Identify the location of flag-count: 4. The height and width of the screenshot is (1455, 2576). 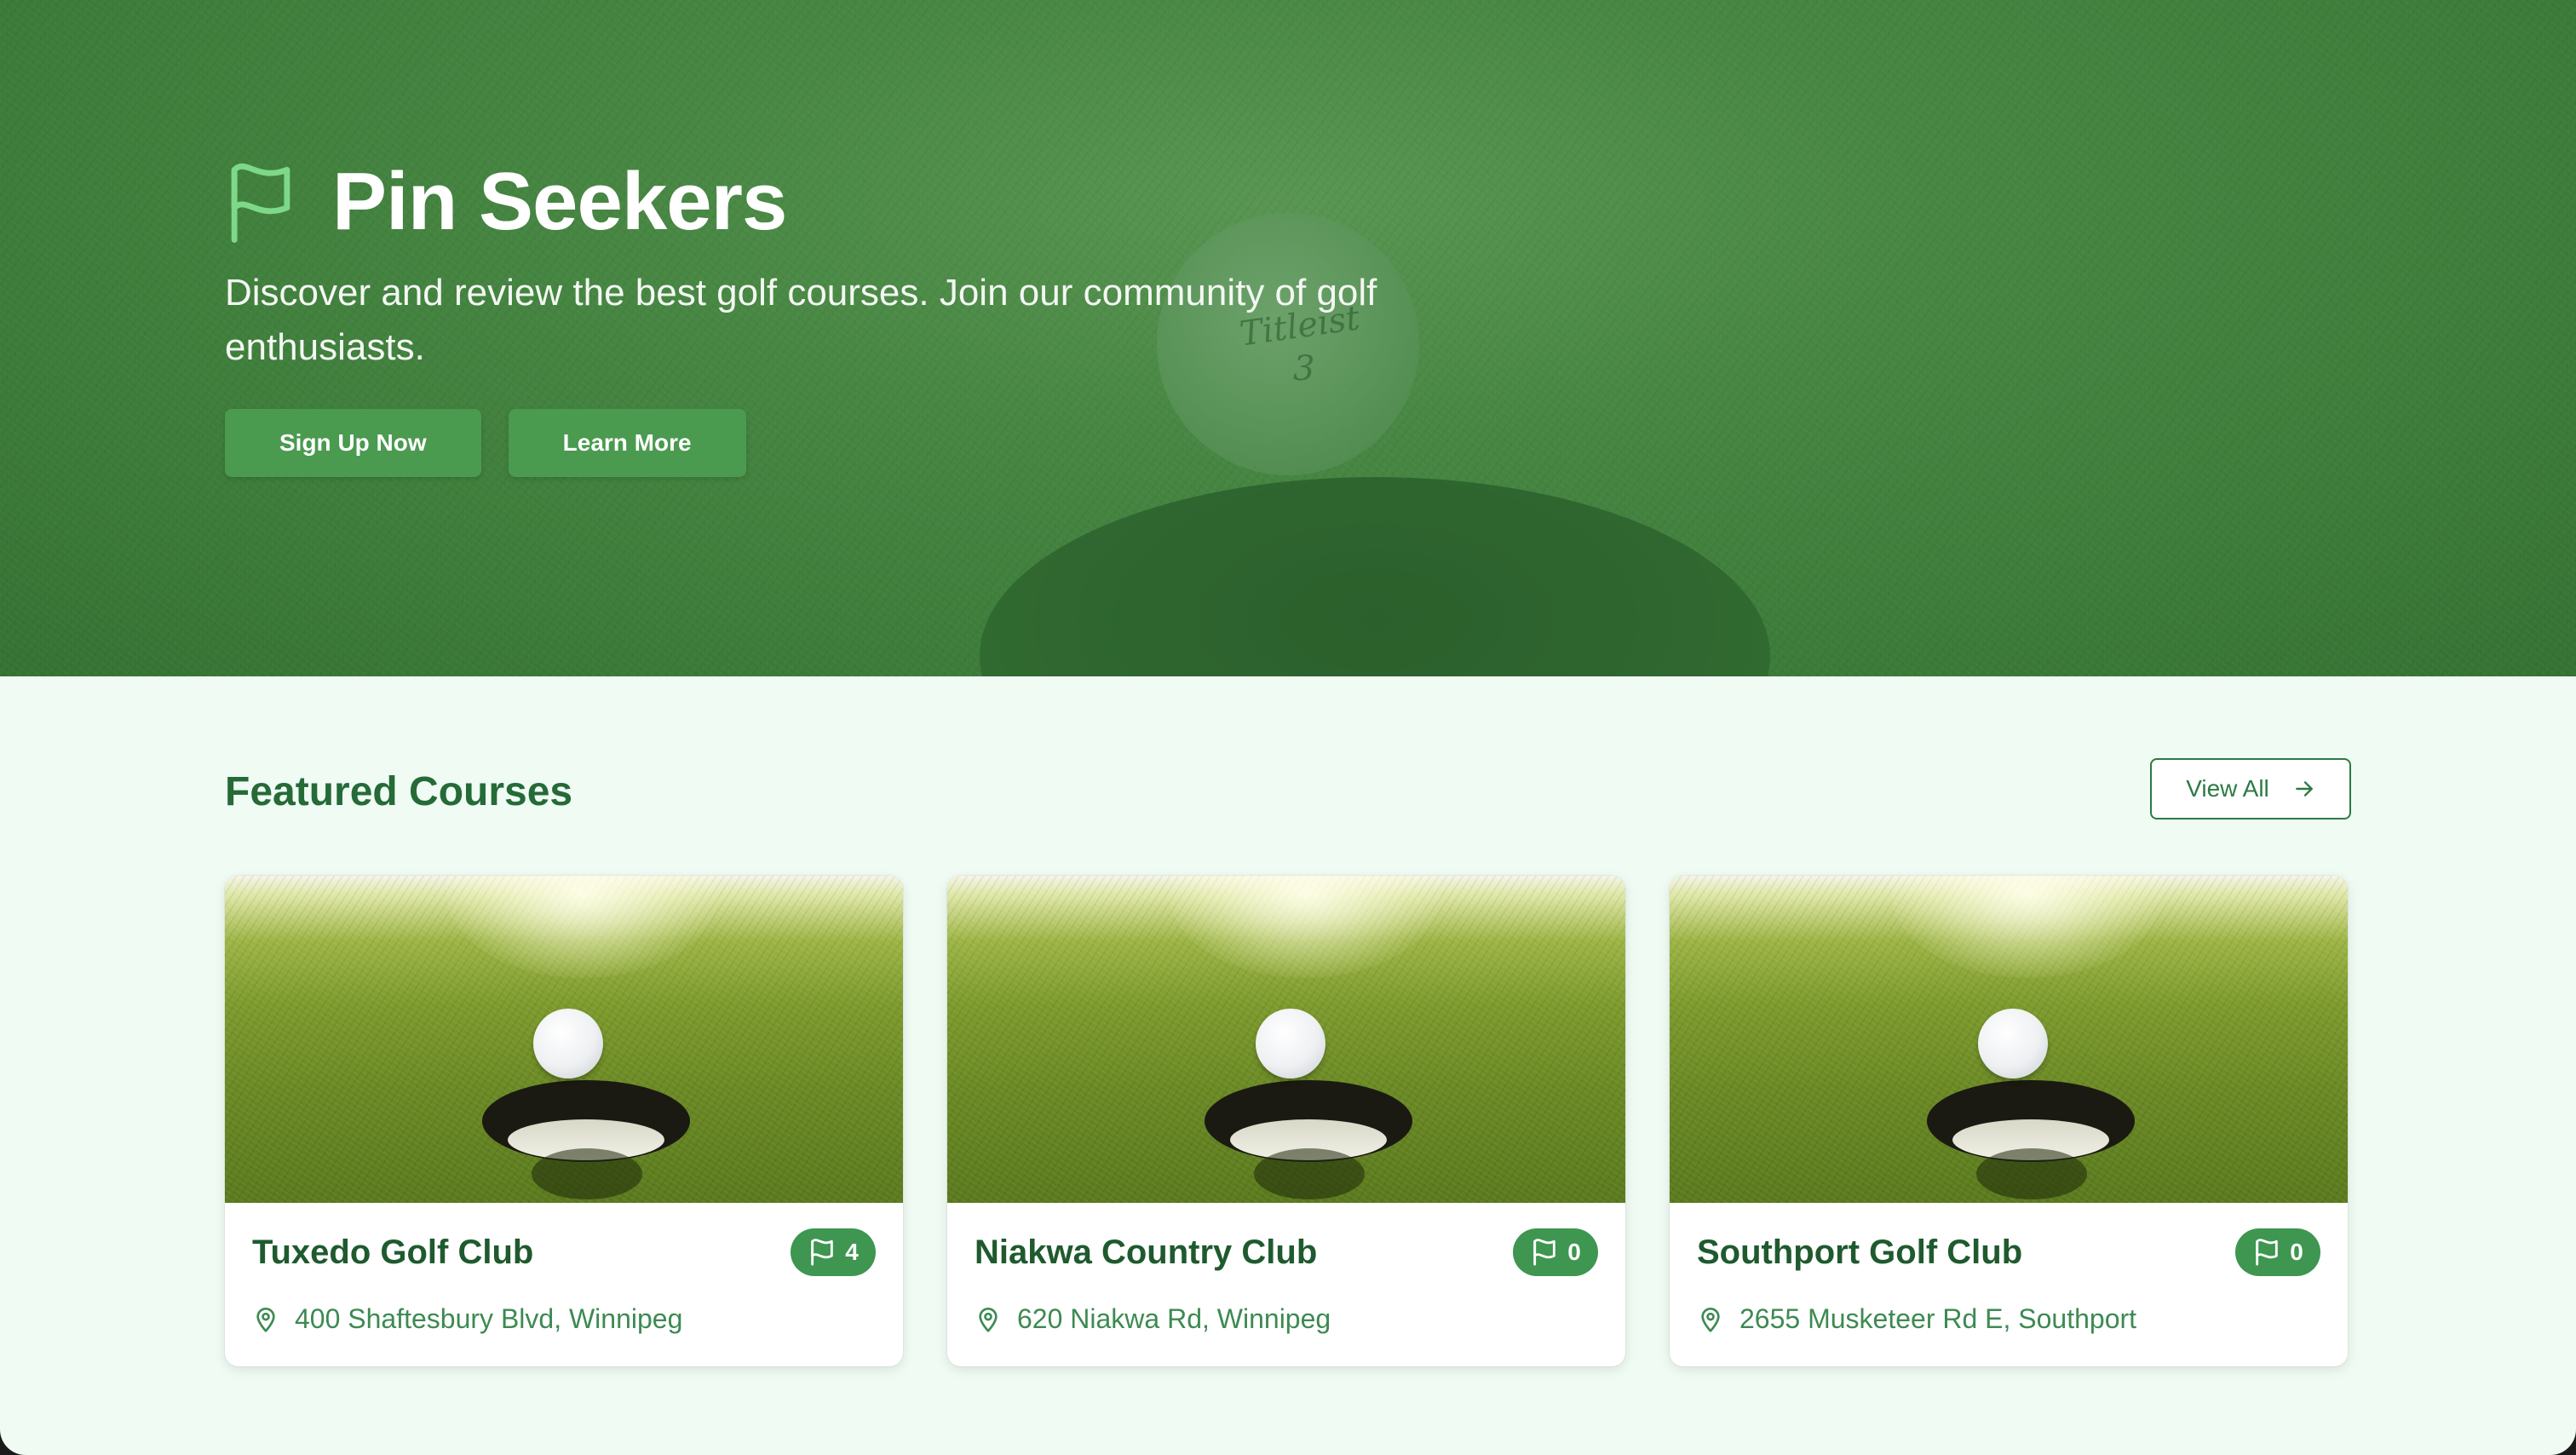
(852, 1252).